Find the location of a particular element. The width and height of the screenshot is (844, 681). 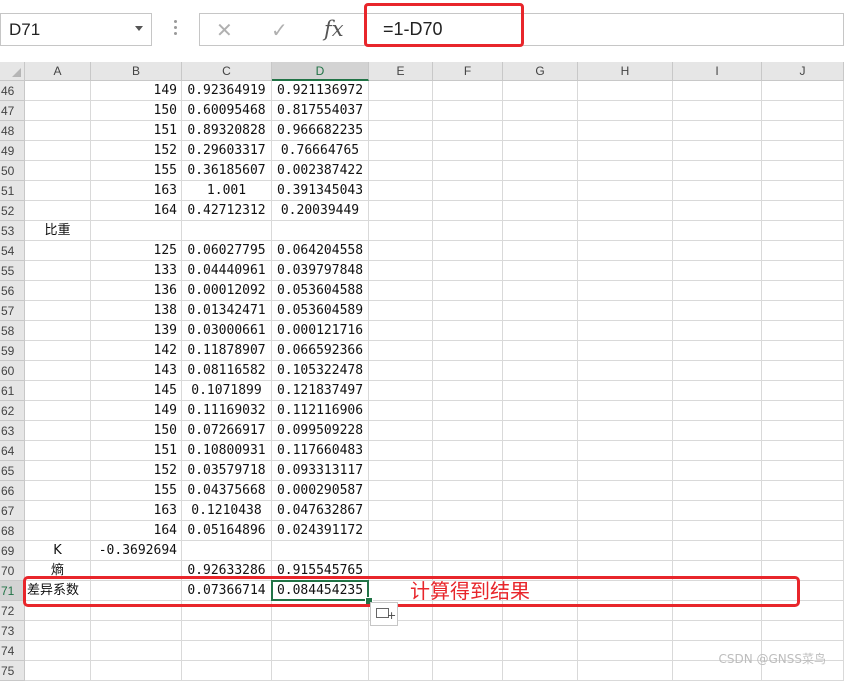

cell-c73 is located at coordinates (227, 631).